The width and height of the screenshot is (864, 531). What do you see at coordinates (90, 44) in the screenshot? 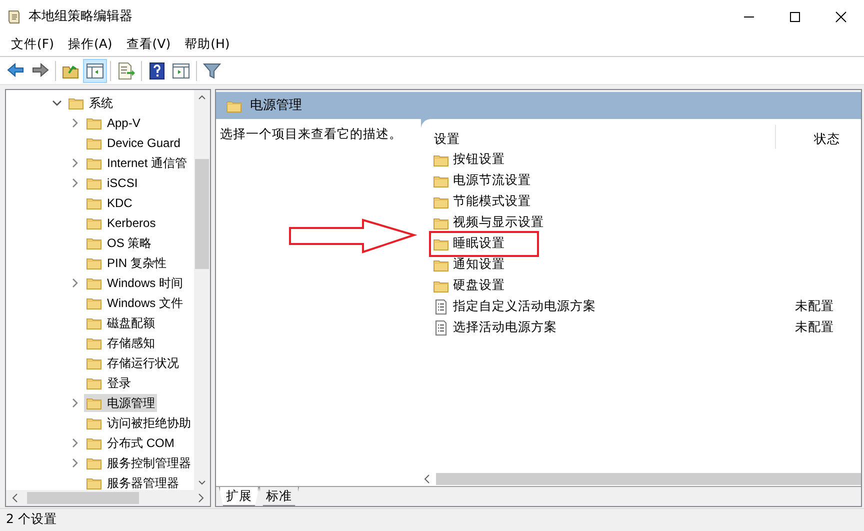
I see `menu-item: 操作(A)` at bounding box center [90, 44].